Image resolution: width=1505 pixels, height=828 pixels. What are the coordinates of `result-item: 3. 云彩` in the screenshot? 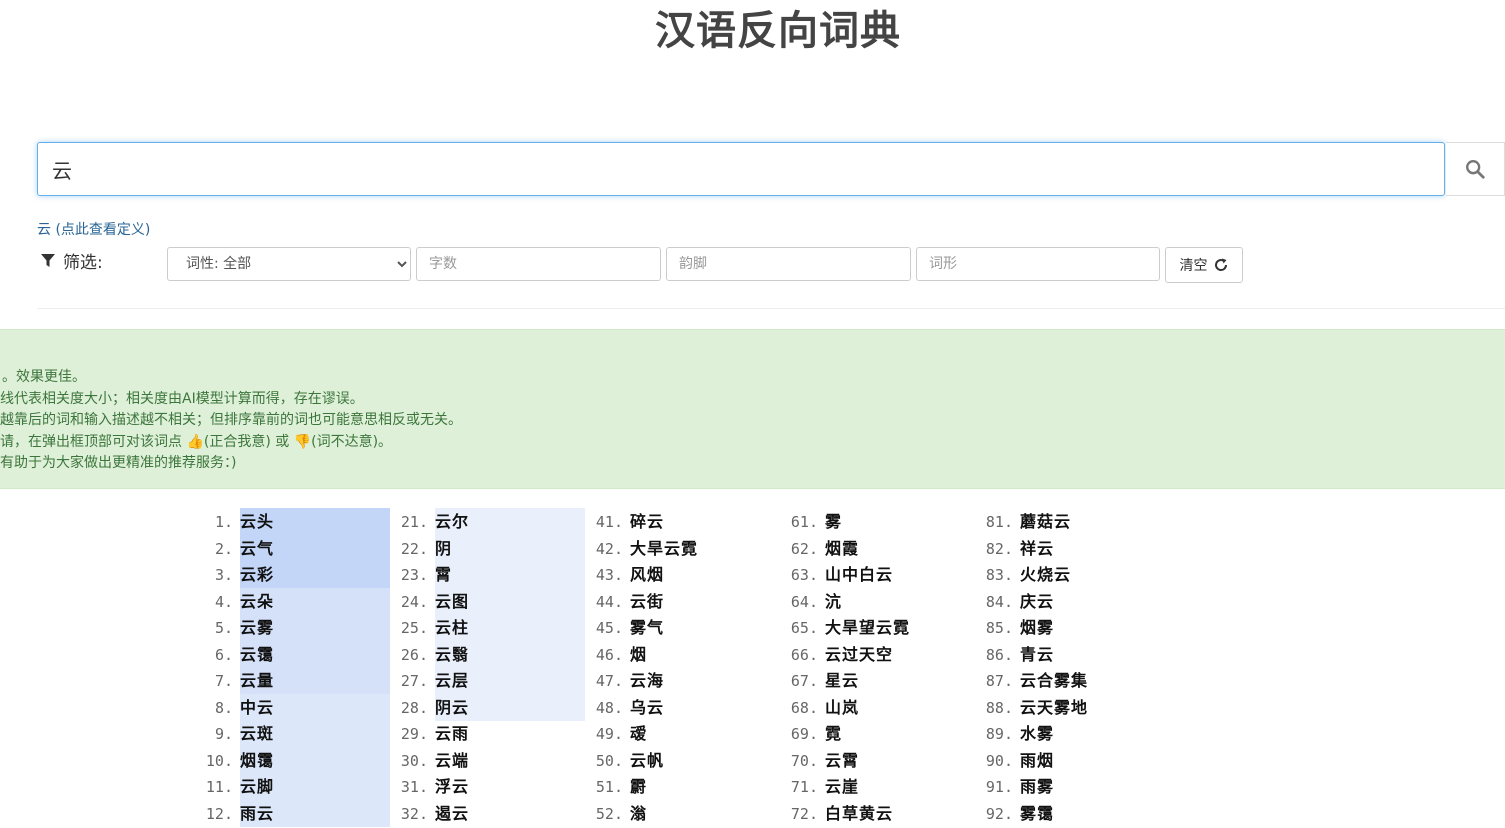 It's located at (297, 574).